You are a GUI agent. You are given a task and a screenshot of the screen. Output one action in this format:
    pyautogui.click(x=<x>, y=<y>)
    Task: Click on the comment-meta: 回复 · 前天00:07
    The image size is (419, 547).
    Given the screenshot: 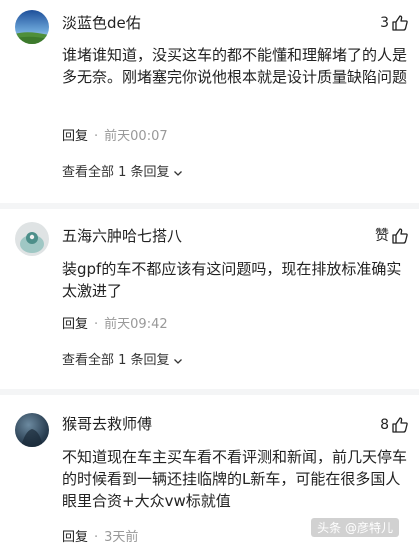 What is the action you would take?
    pyautogui.click(x=115, y=137)
    